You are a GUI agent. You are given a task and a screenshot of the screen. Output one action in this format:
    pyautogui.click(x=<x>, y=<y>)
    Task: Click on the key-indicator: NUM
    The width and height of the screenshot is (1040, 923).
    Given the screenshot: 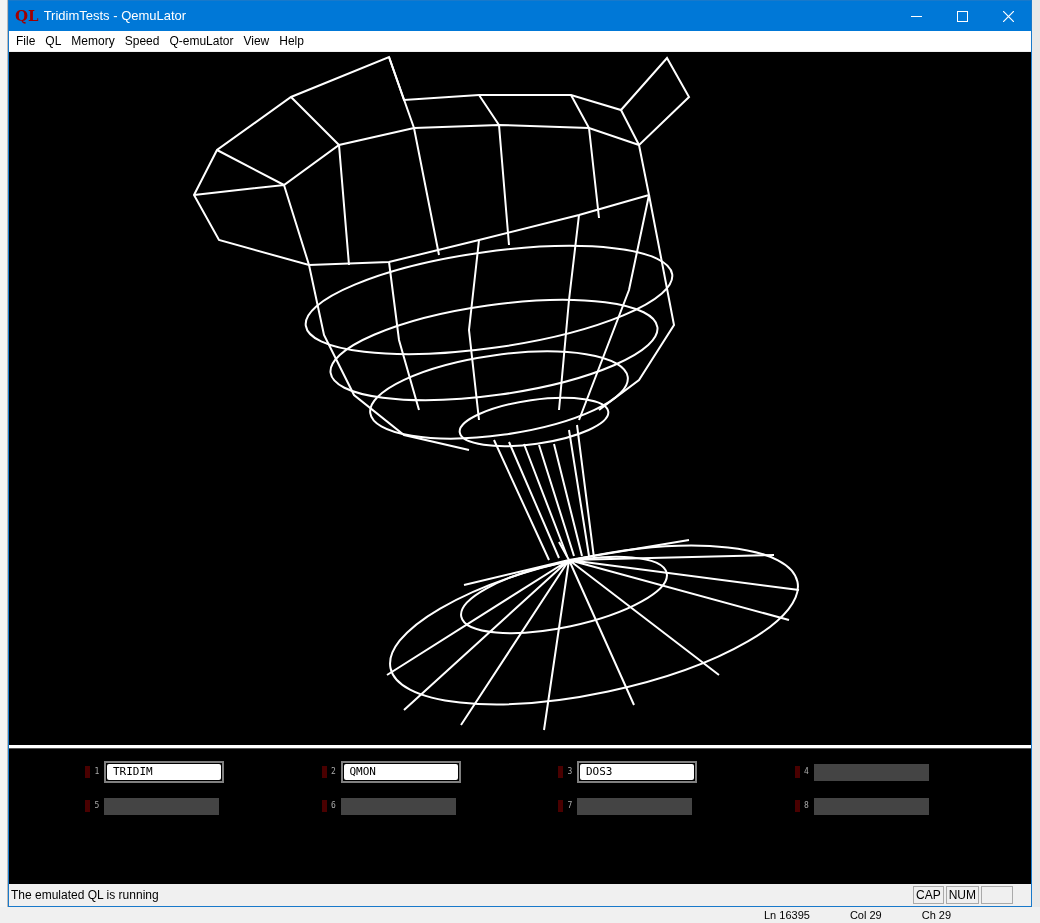 What is the action you would take?
    pyautogui.click(x=962, y=894)
    